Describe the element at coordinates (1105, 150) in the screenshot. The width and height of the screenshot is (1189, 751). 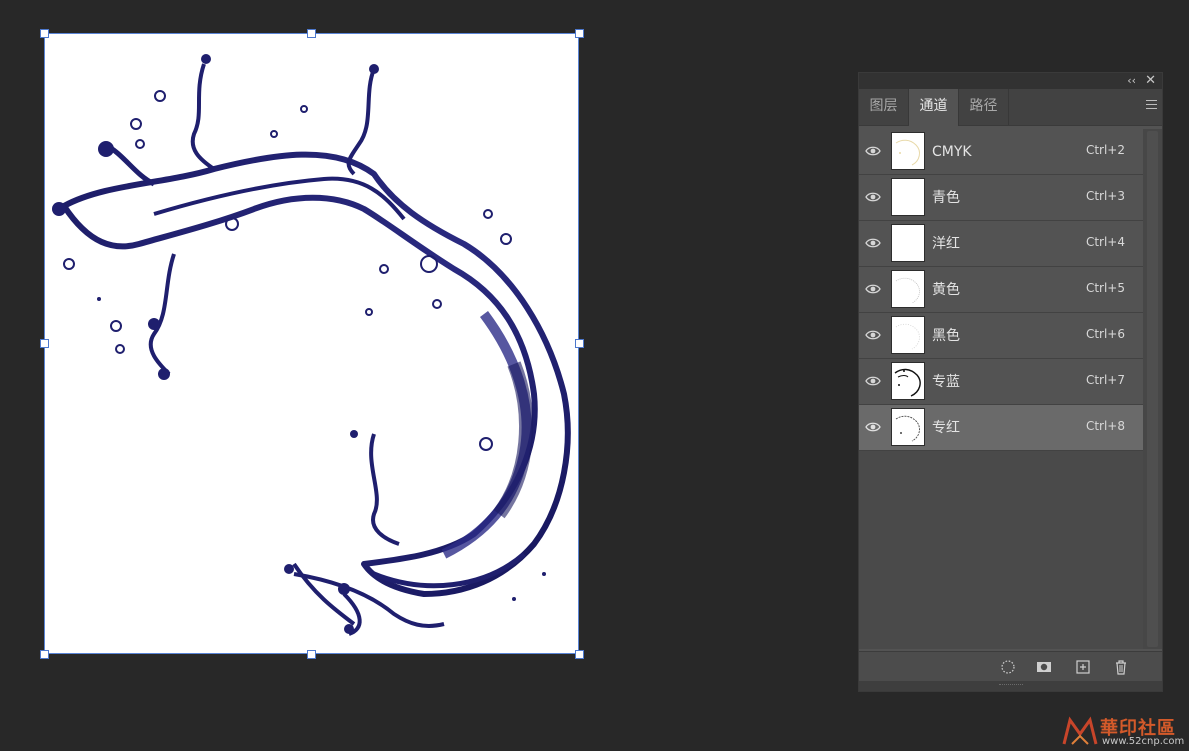
I see `channel-shortcut: Ctrl+2` at that location.